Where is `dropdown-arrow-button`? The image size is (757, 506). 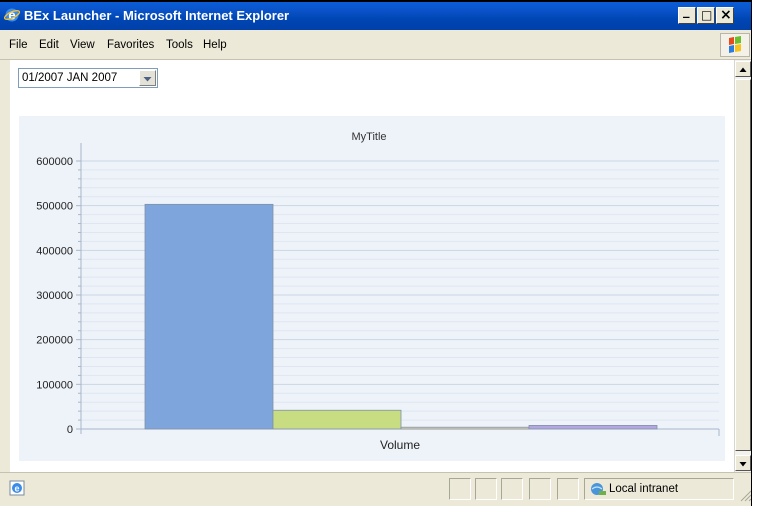
dropdown-arrow-button is located at coordinates (147, 78).